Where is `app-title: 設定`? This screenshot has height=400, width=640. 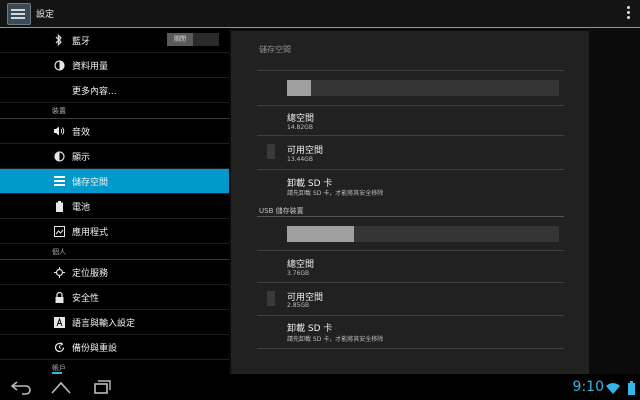 app-title: 設定 is located at coordinates (45, 15).